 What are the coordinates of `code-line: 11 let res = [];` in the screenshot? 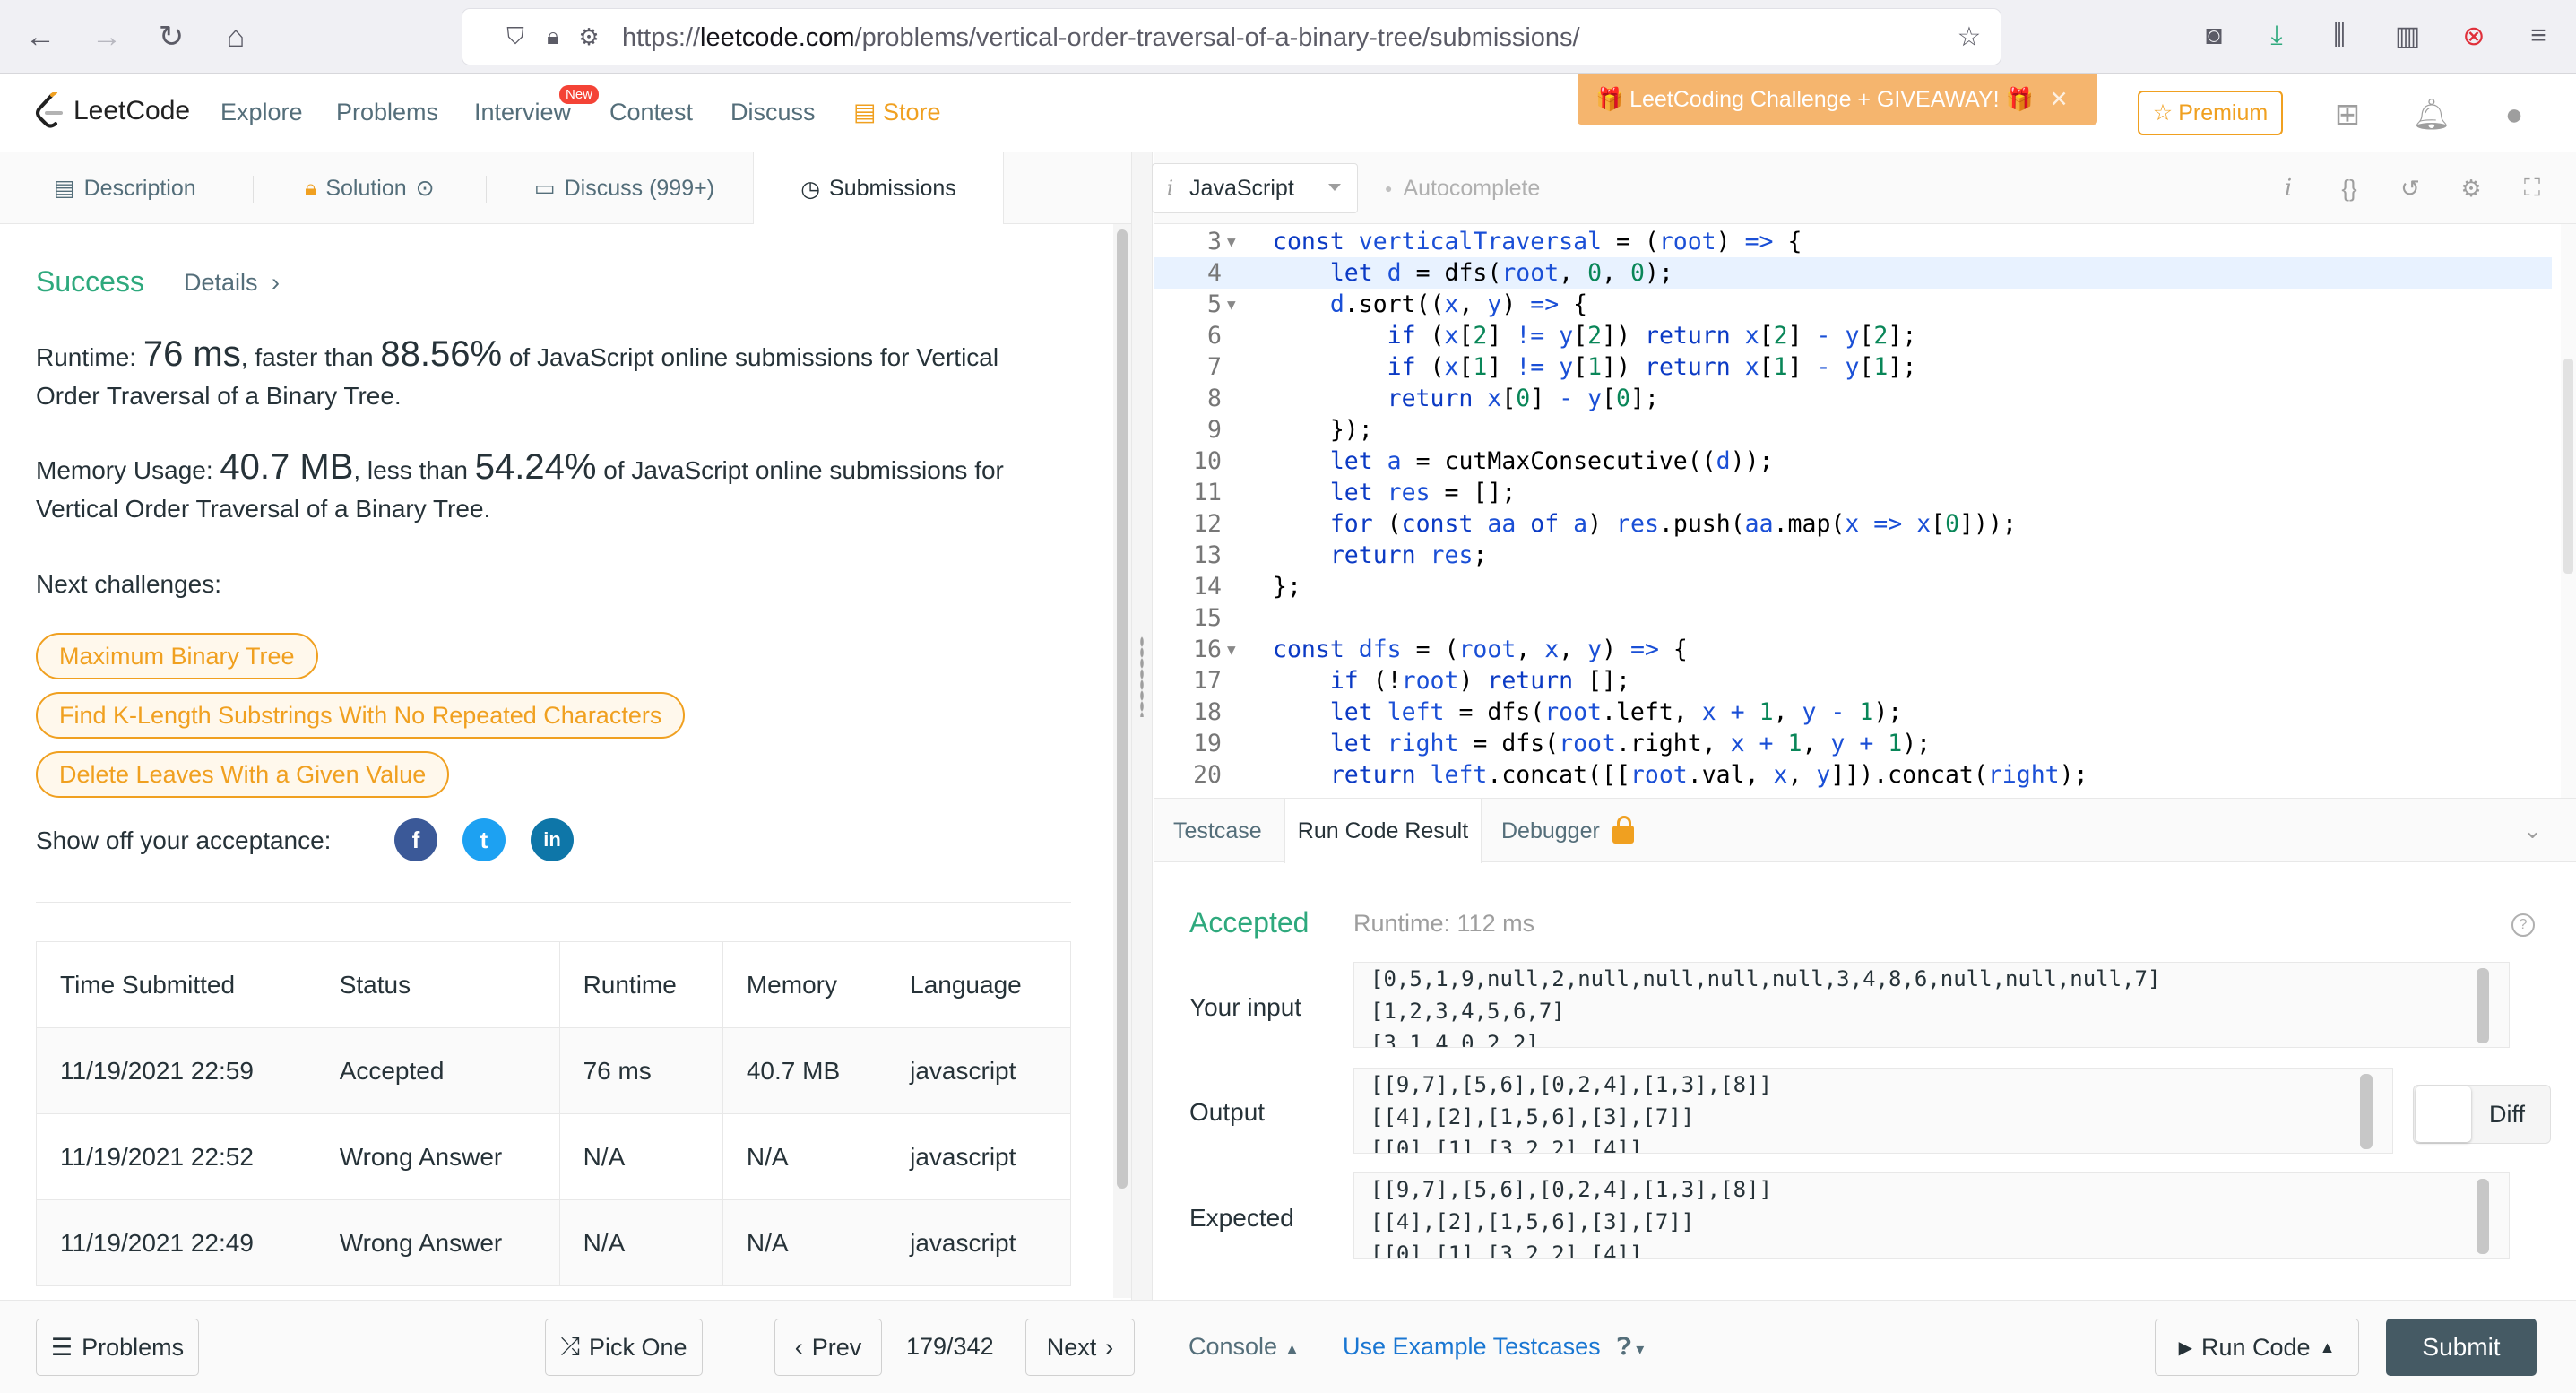 It's located at (1853, 492).